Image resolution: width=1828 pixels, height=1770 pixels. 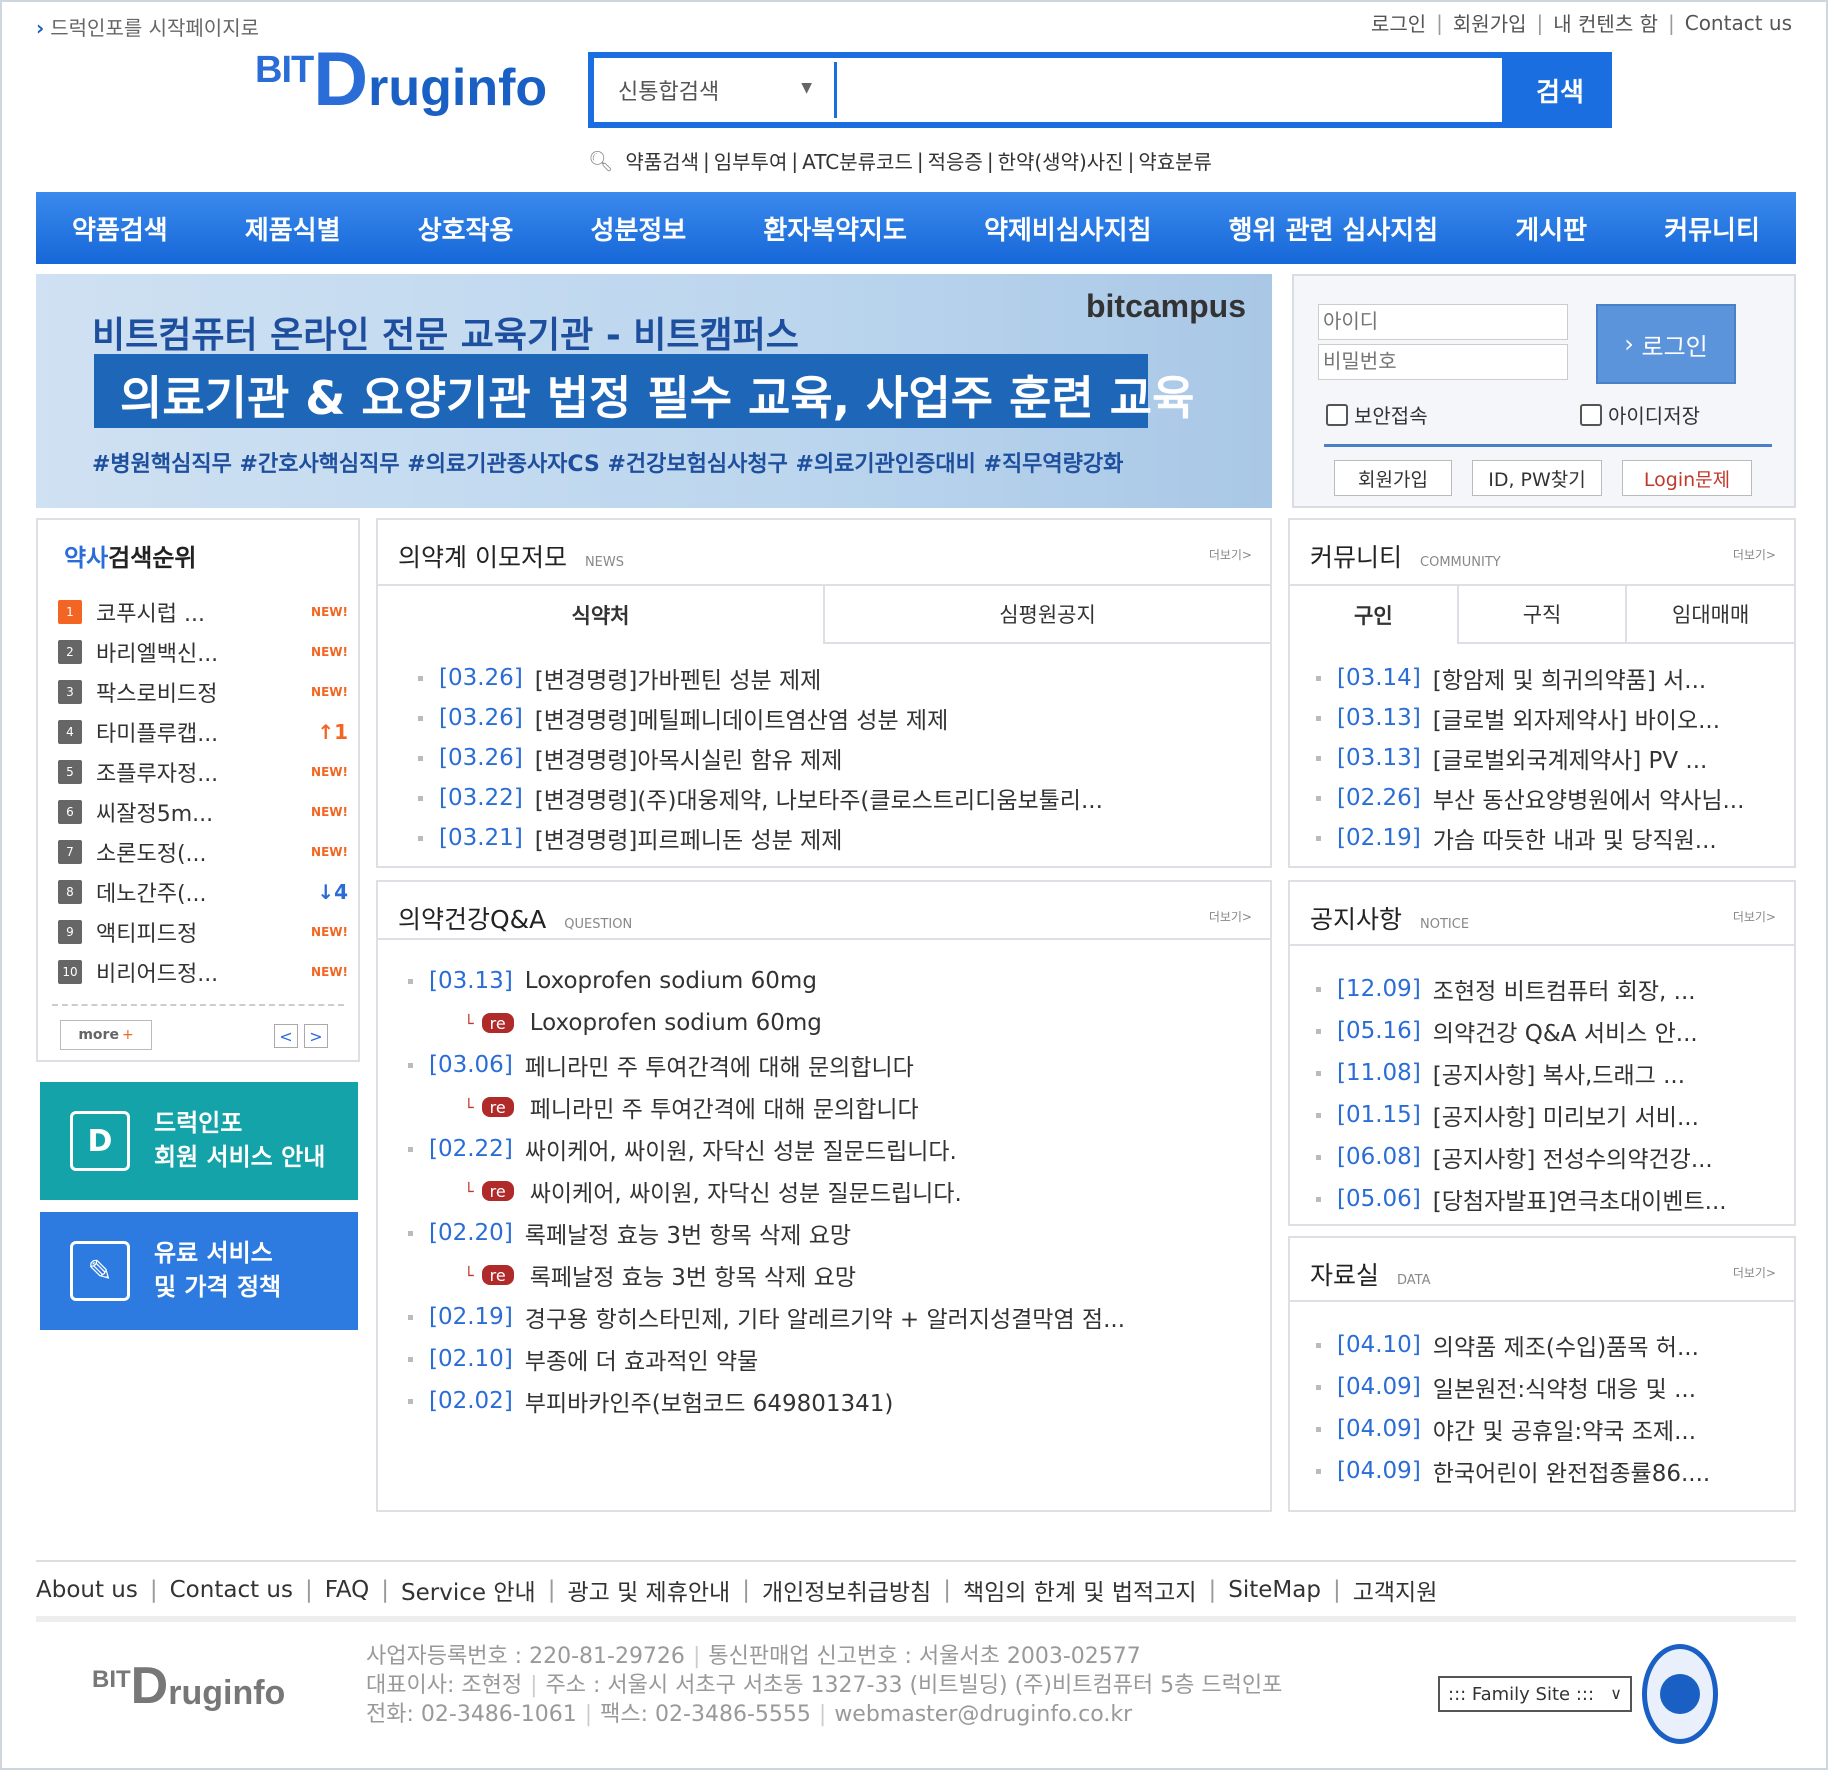 I want to click on next-page-button: >, so click(x=316, y=1036).